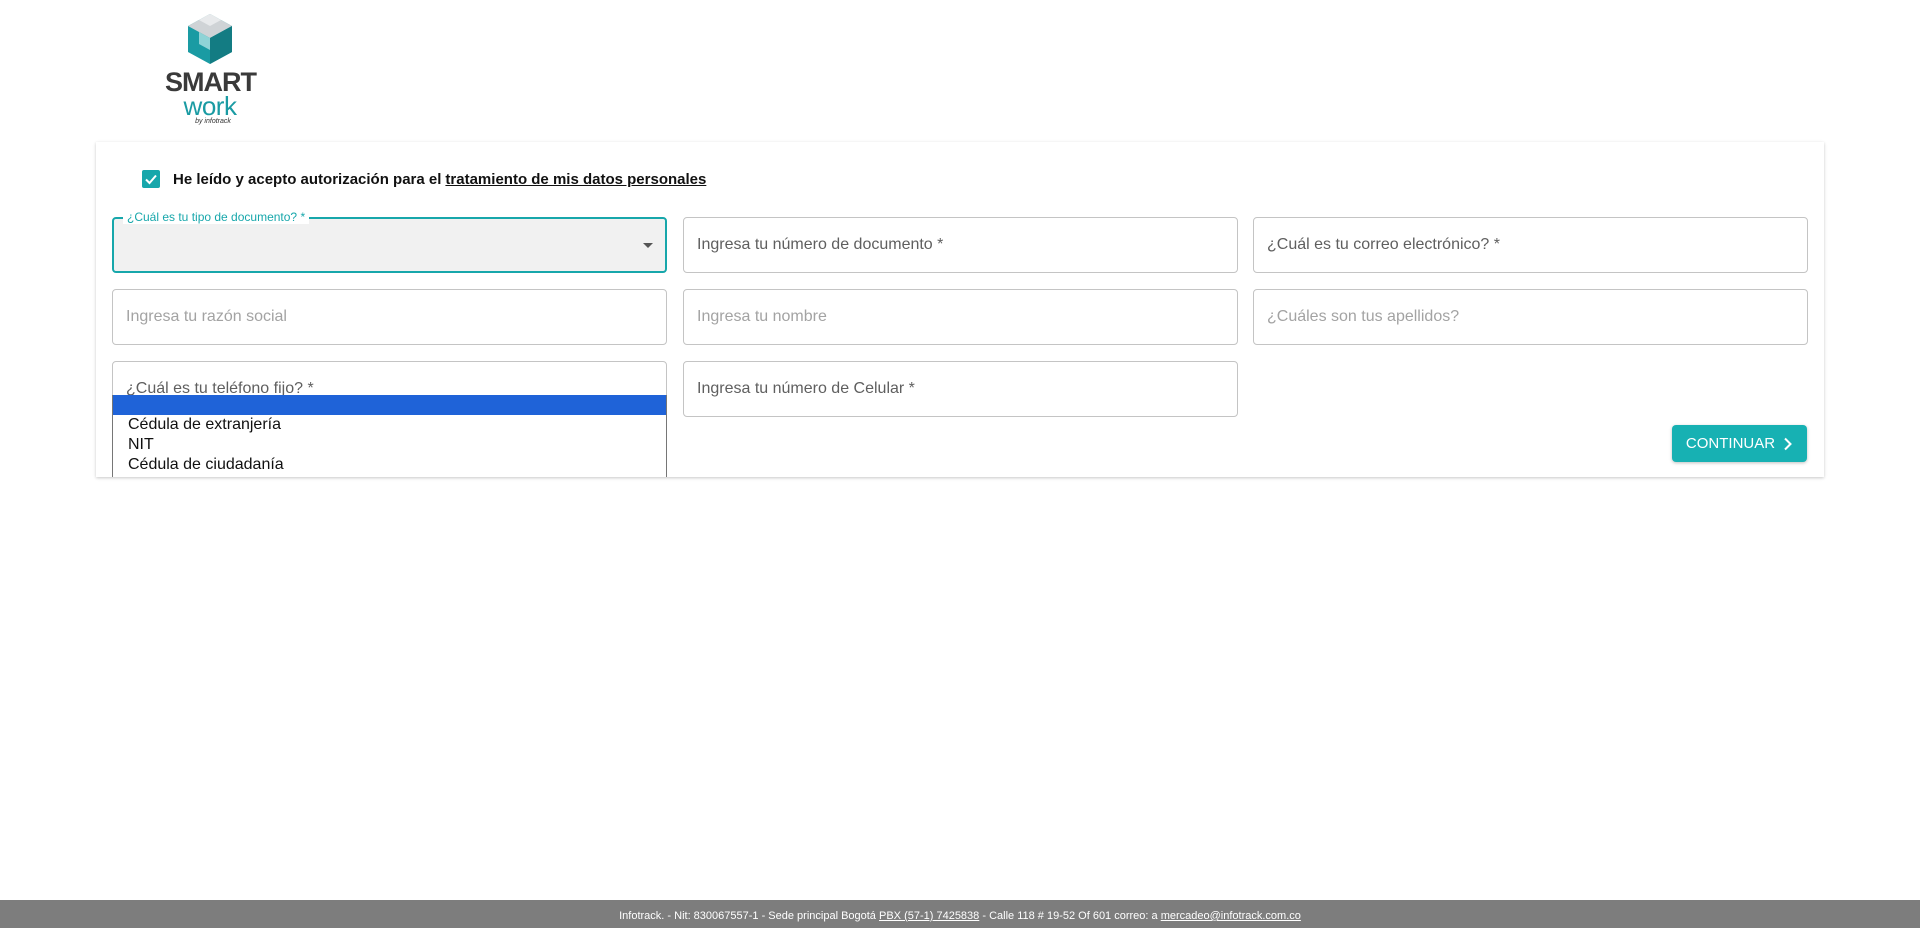  Describe the element at coordinates (1788, 443) in the screenshot. I see `chevron-right-icon` at that location.